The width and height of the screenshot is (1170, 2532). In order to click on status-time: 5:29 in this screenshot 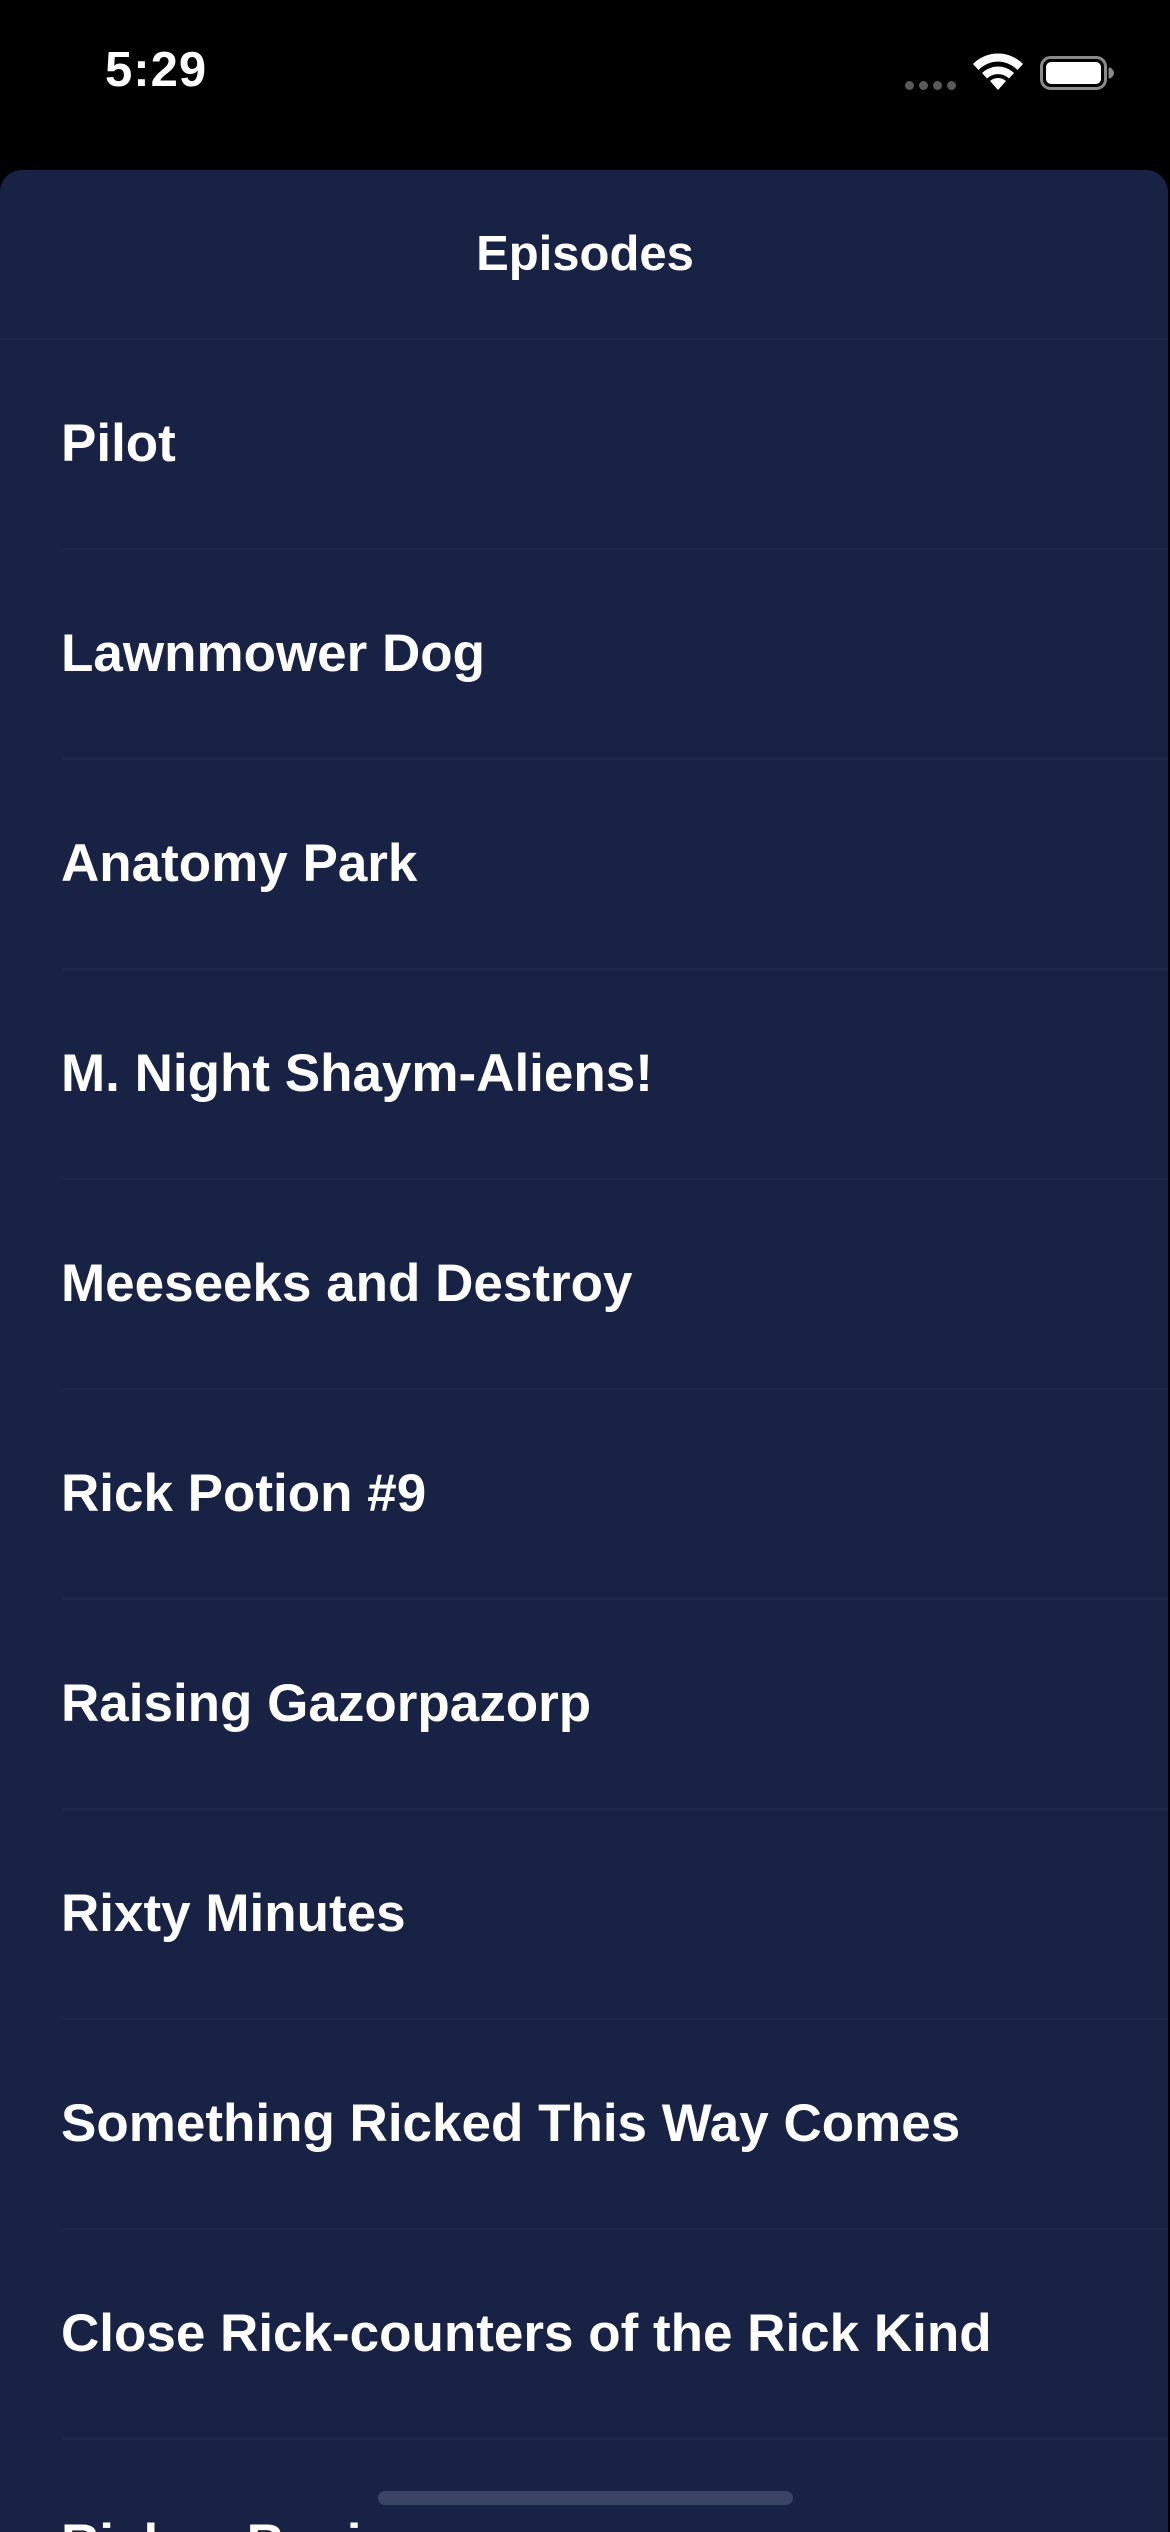, I will do `click(156, 70)`.